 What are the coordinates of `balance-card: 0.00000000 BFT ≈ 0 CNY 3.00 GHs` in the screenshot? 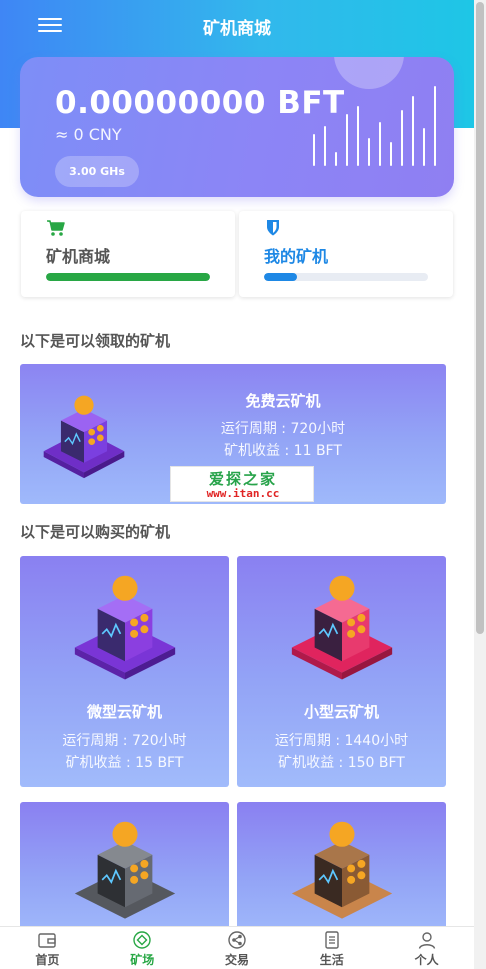 It's located at (237, 127).